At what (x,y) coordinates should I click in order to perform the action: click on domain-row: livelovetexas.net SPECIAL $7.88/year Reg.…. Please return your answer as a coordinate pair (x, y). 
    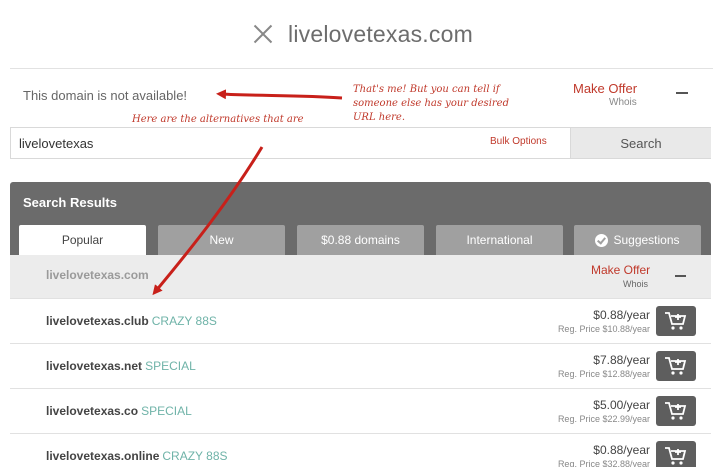
    Looking at the image, I should click on (360, 366).